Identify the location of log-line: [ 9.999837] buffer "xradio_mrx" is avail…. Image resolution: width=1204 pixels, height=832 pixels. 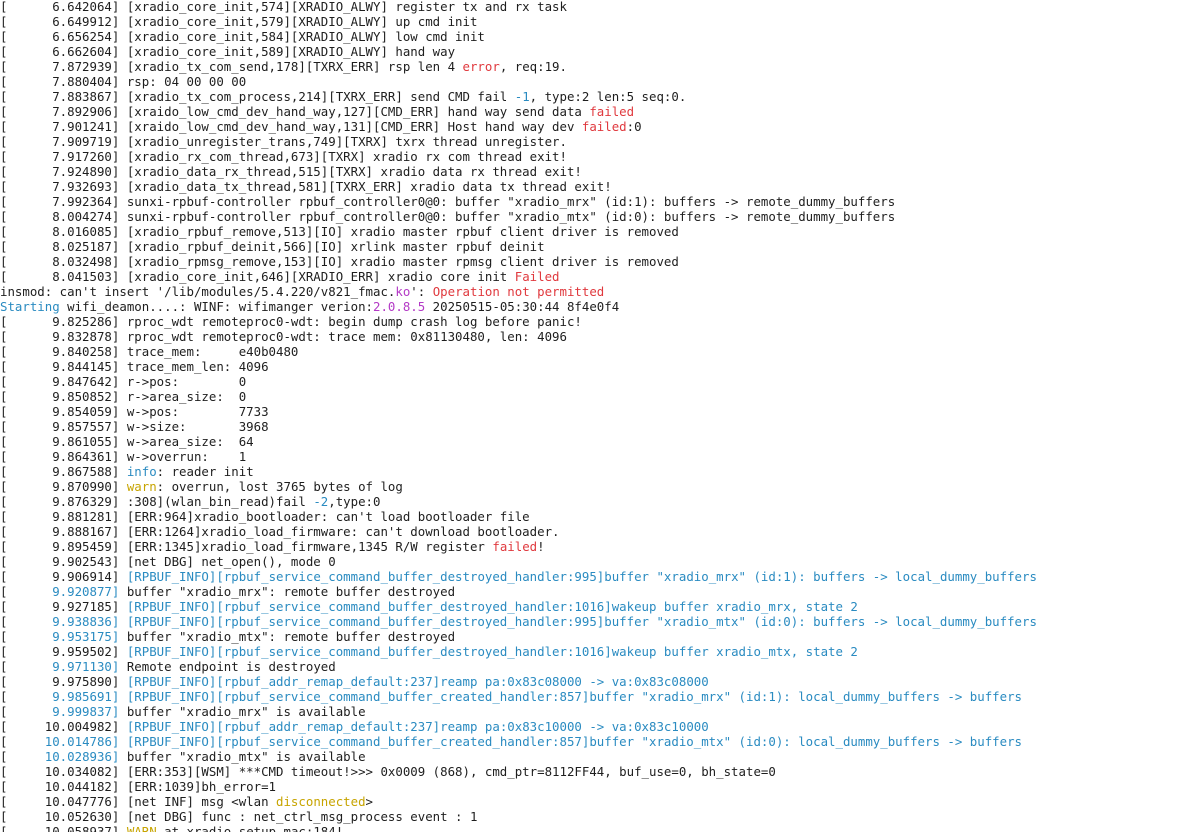
(183, 711).